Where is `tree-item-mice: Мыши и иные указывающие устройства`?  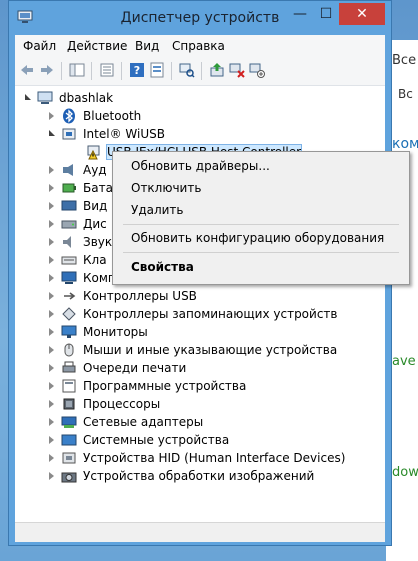
tree-item-mice: Мыши и иные указывающие устройства is located at coordinates (214, 350).